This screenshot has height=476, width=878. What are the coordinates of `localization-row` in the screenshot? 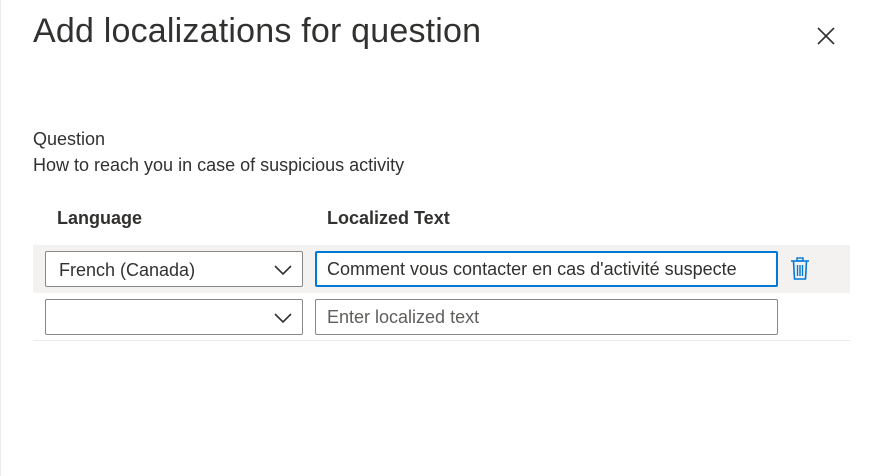 It's located at (441, 317).